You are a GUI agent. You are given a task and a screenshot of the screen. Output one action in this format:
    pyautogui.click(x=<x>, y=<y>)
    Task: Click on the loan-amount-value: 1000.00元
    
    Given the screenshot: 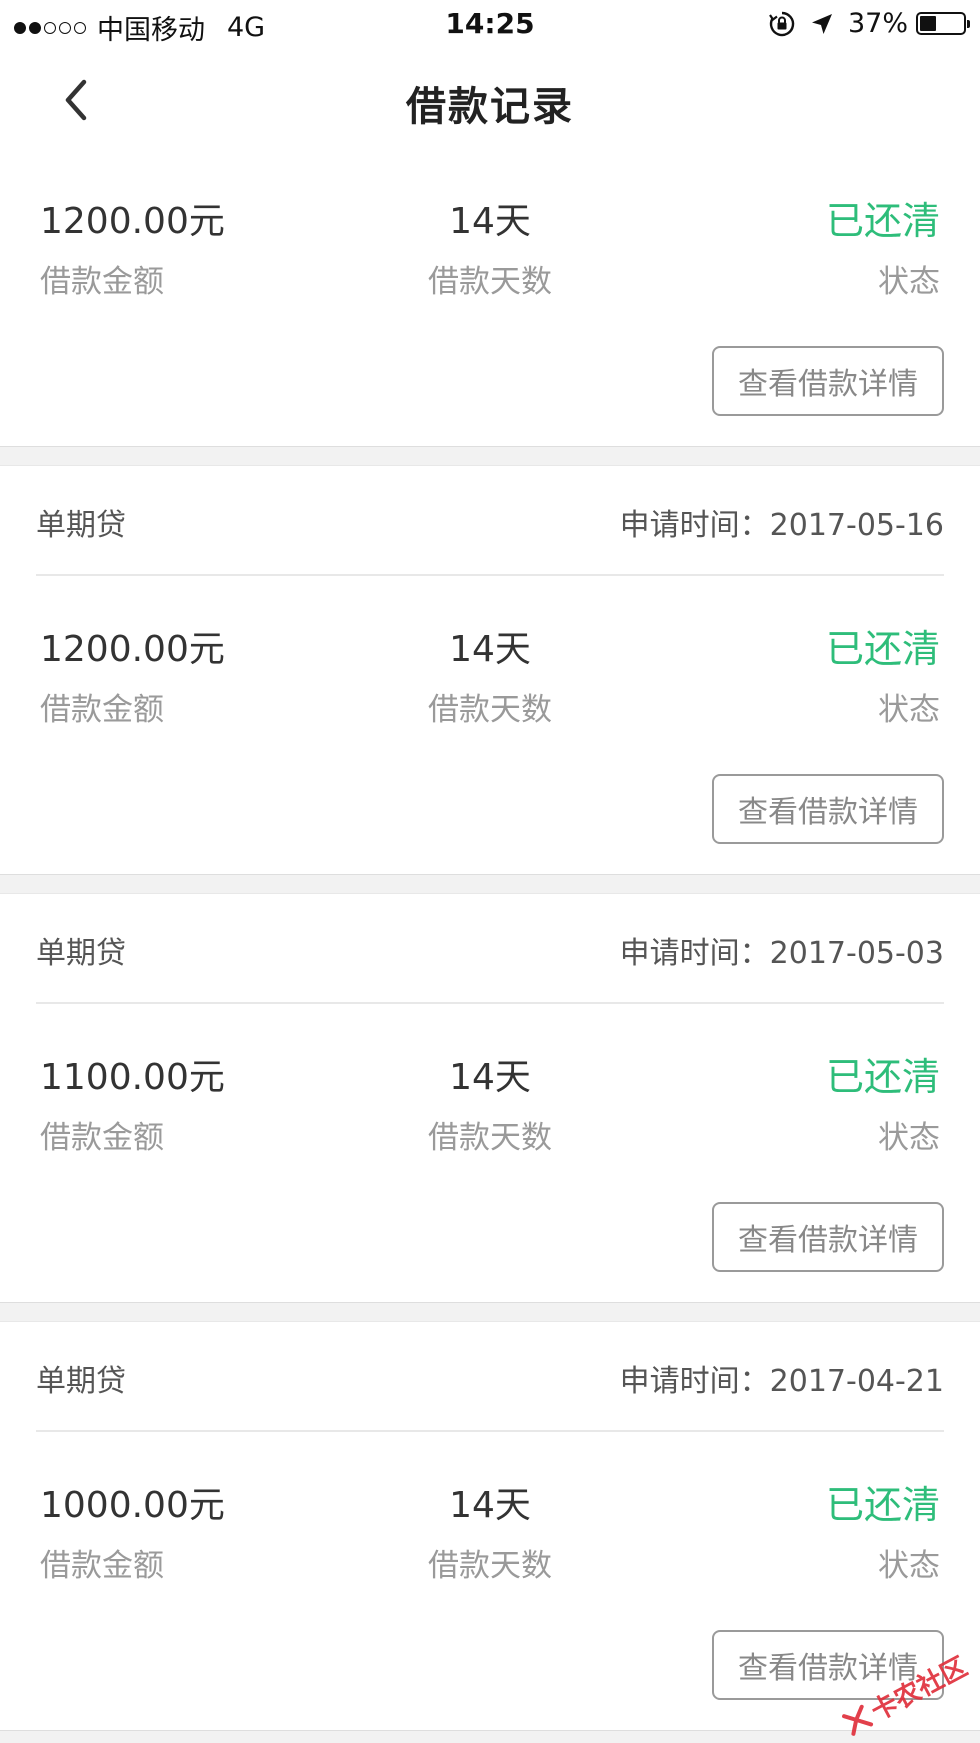 What is the action you would take?
    pyautogui.click(x=132, y=1505)
    